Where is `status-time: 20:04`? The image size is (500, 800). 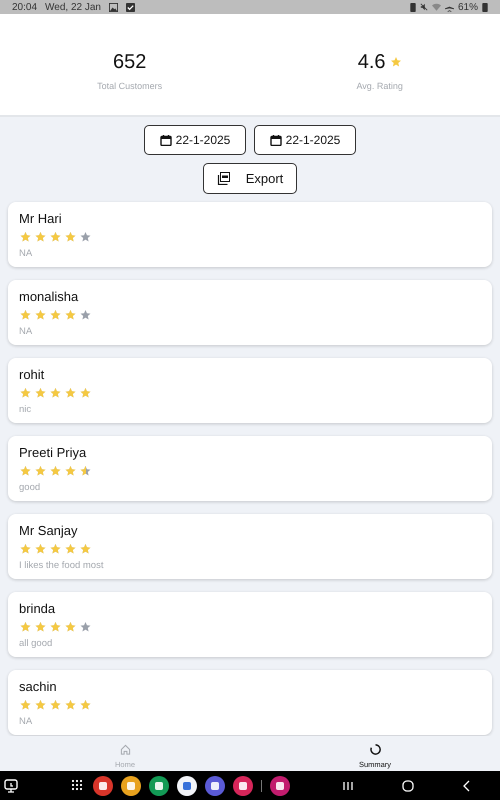 status-time: 20:04 is located at coordinates (25, 7).